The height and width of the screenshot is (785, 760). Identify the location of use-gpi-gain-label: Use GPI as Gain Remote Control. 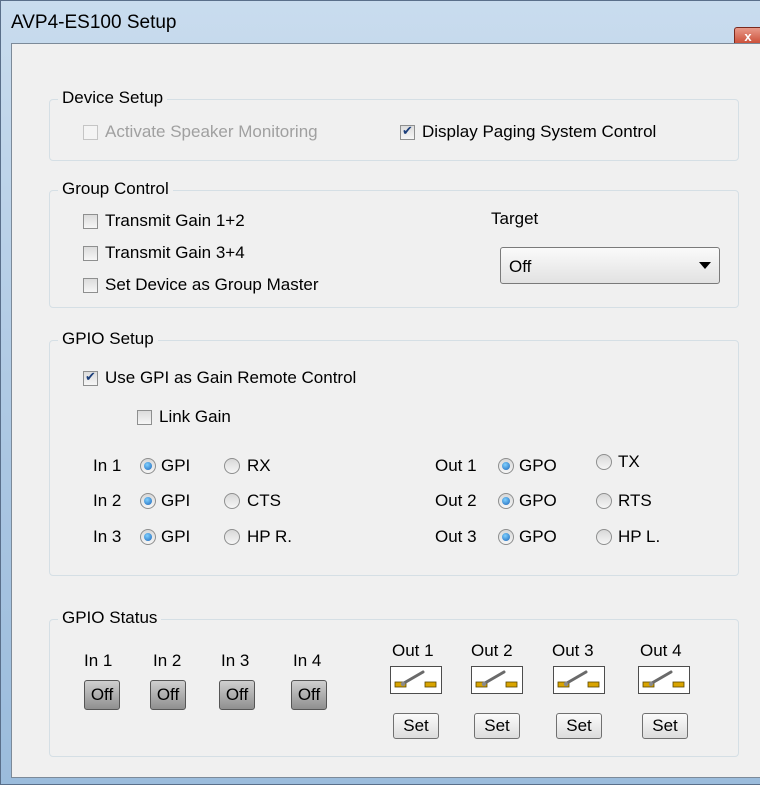
(231, 377).